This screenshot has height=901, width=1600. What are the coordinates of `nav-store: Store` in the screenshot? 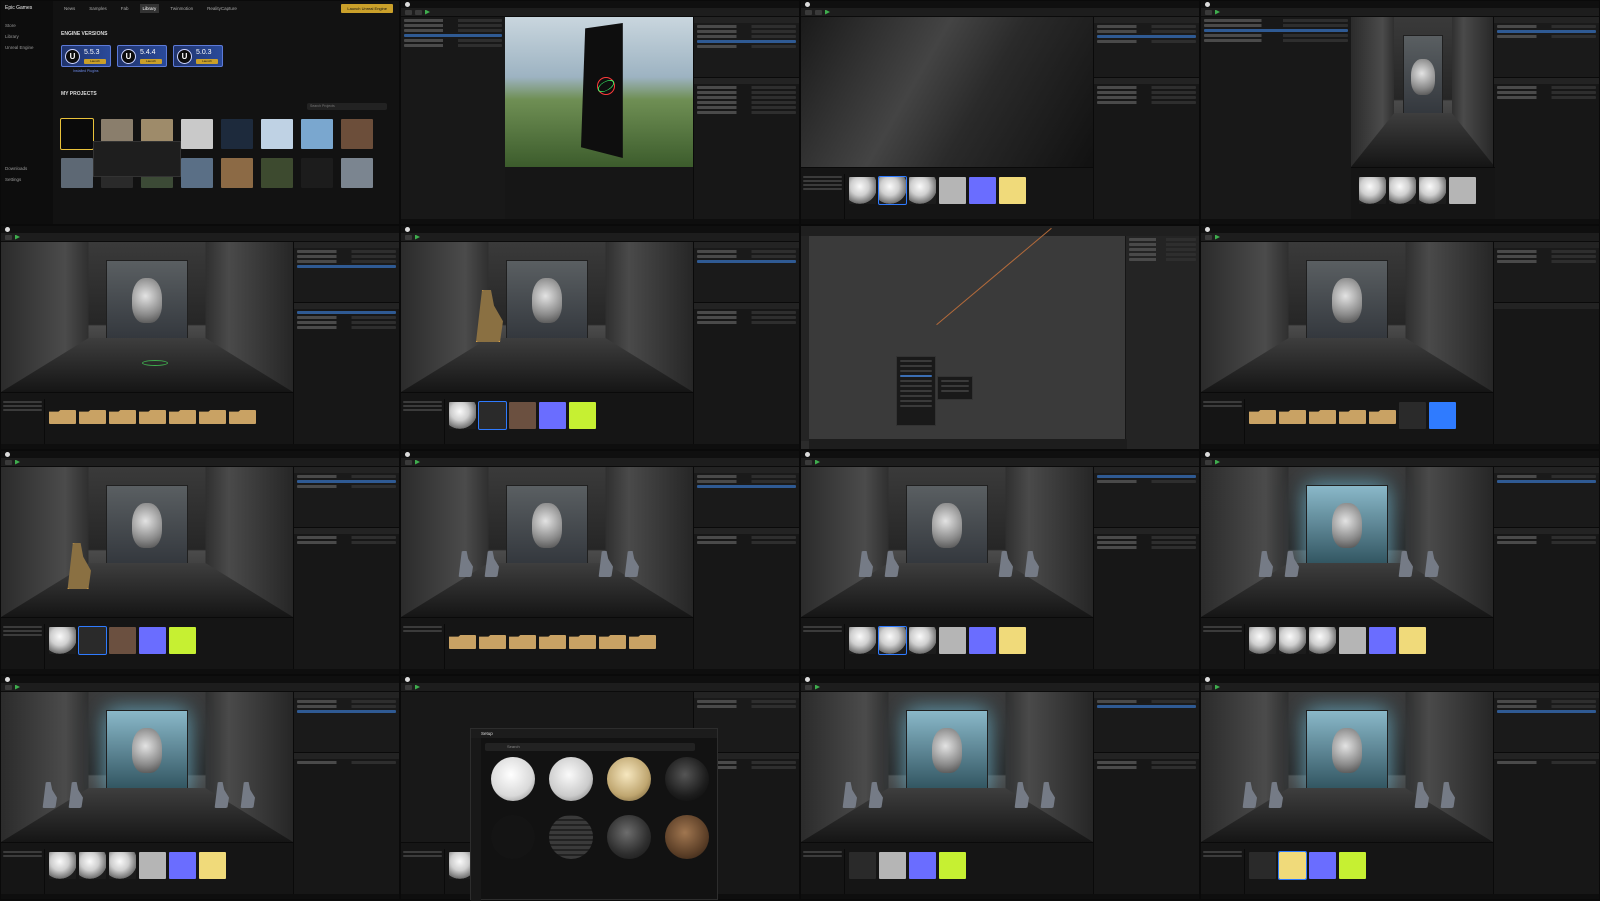 It's located at (27, 25).